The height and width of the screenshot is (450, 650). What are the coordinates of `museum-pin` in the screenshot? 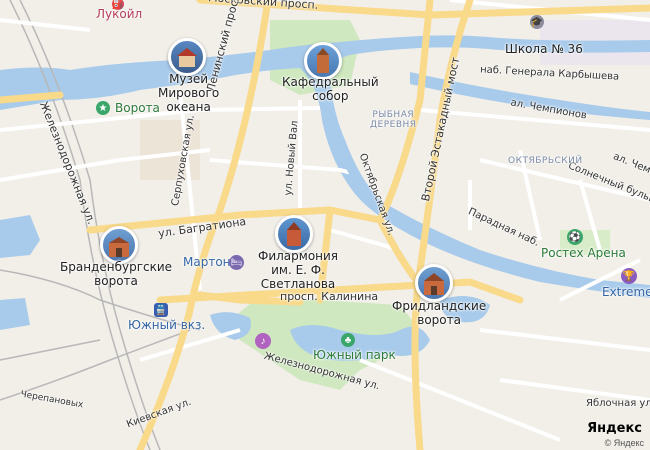 It's located at (187, 57).